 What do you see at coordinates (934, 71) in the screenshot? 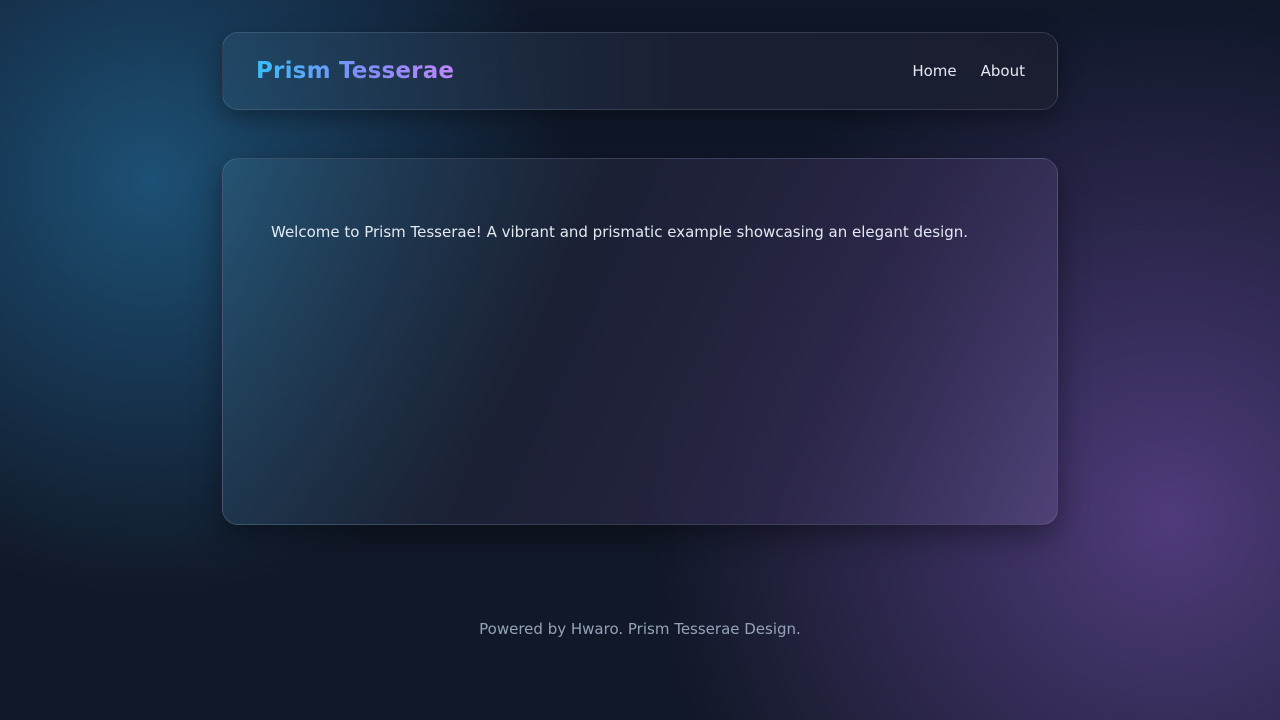
I see `nav-link-home: Home` at bounding box center [934, 71].